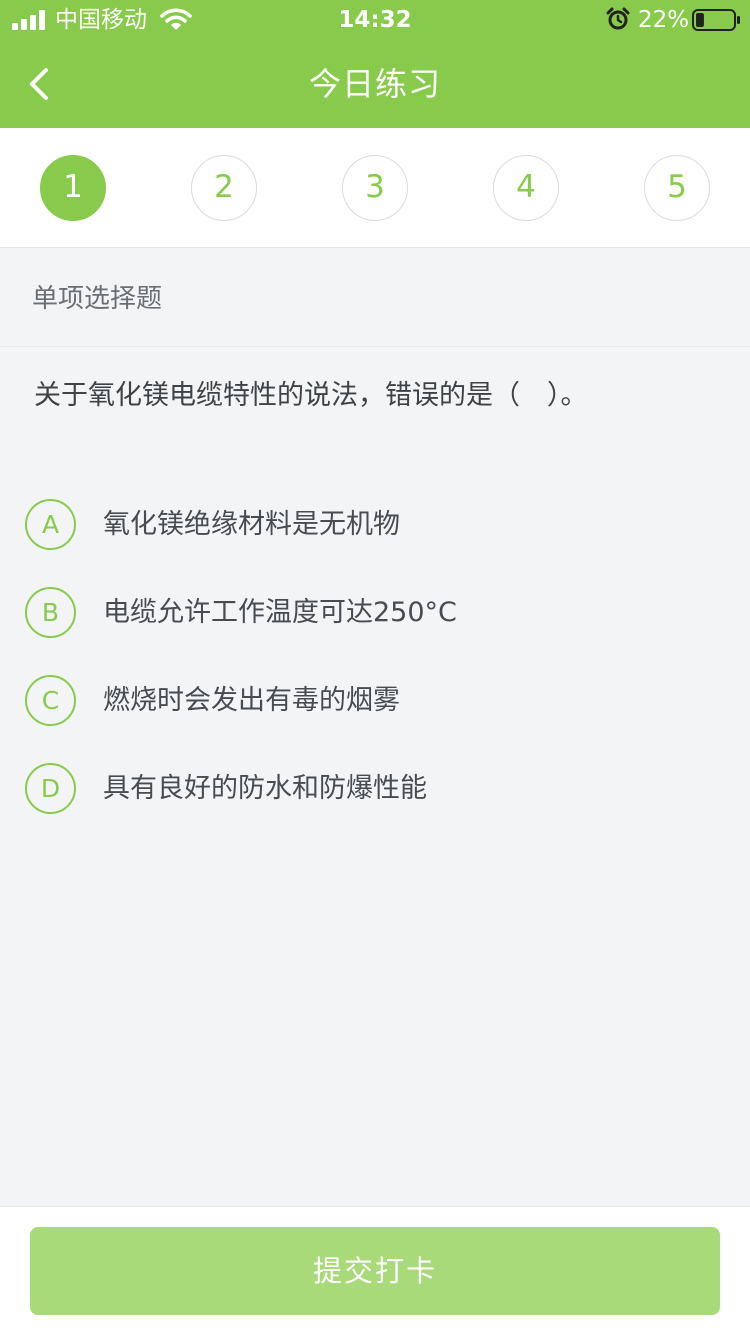  Describe the element at coordinates (251, 524) in the screenshot. I see `option-text: 氧化镁绝缘材料是无机物` at that location.